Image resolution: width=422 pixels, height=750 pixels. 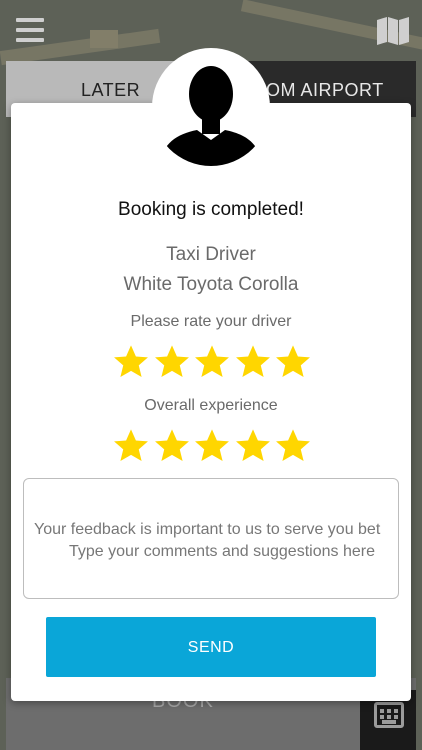 What do you see at coordinates (111, 90) in the screenshot?
I see `tab-later-label: LATER` at bounding box center [111, 90].